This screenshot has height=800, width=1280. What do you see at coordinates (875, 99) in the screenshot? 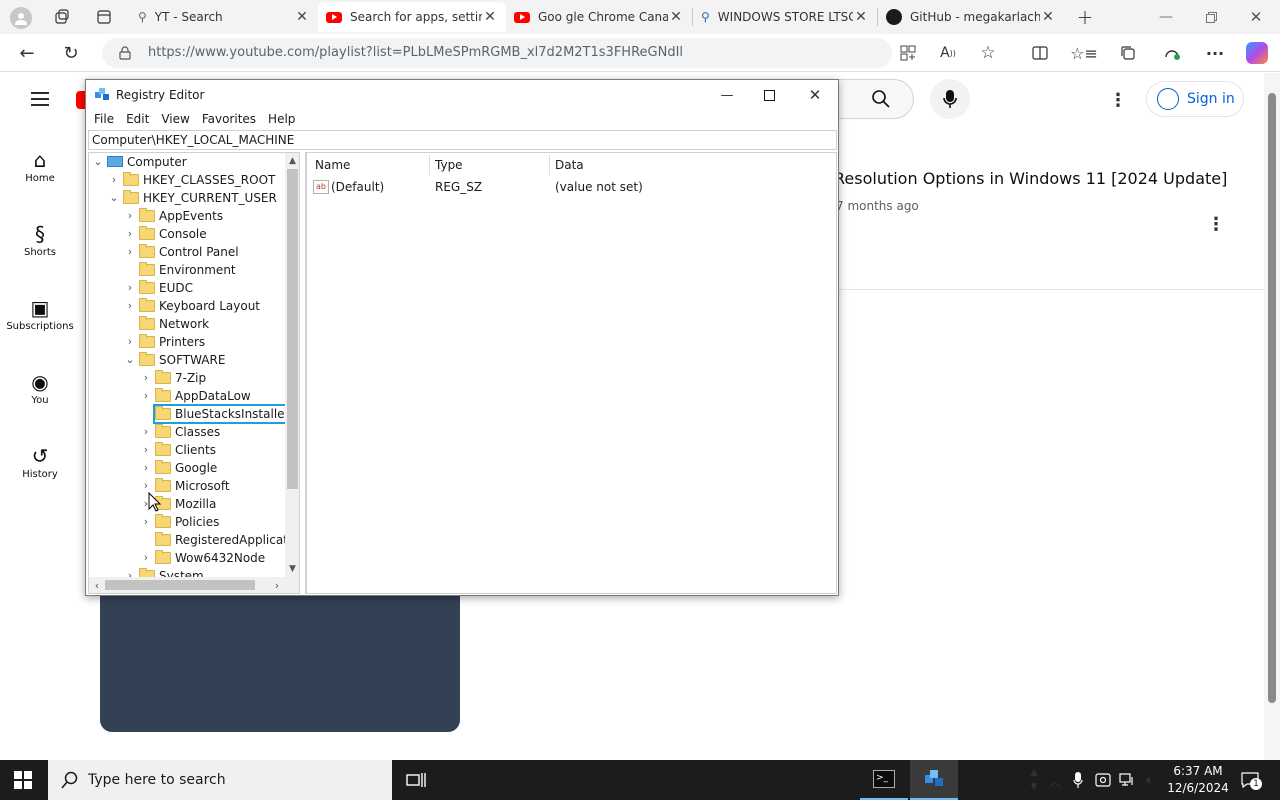
I see `search-button` at bounding box center [875, 99].